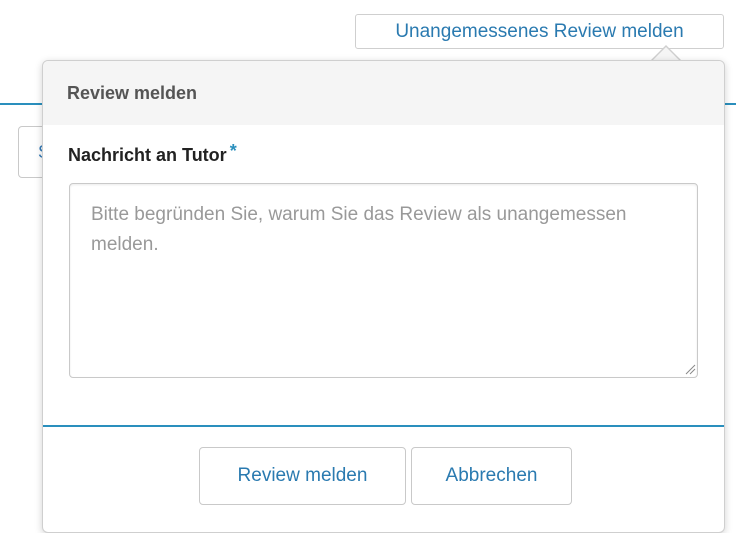 Image resolution: width=736 pixels, height=533 pixels. Describe the element at coordinates (730, 104) in the screenshot. I see `background-divider-right` at that location.